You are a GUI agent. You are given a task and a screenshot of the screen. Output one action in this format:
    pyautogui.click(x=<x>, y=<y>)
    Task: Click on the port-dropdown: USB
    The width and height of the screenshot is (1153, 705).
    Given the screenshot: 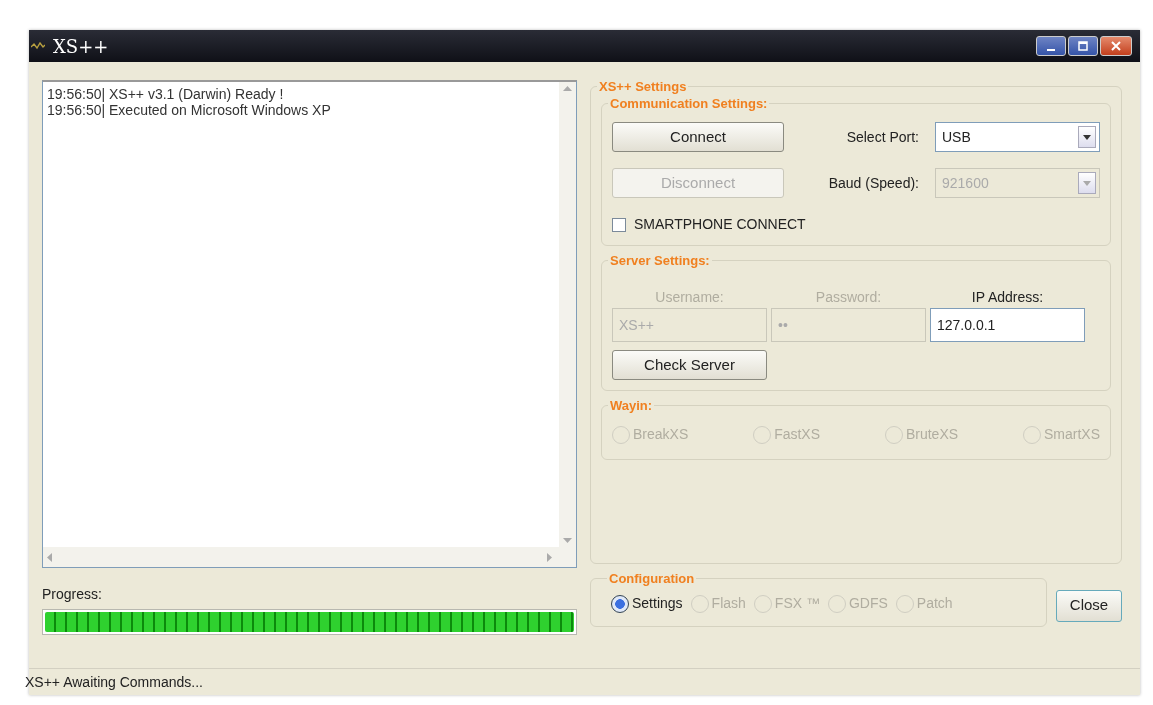 What is the action you would take?
    pyautogui.click(x=1017, y=137)
    